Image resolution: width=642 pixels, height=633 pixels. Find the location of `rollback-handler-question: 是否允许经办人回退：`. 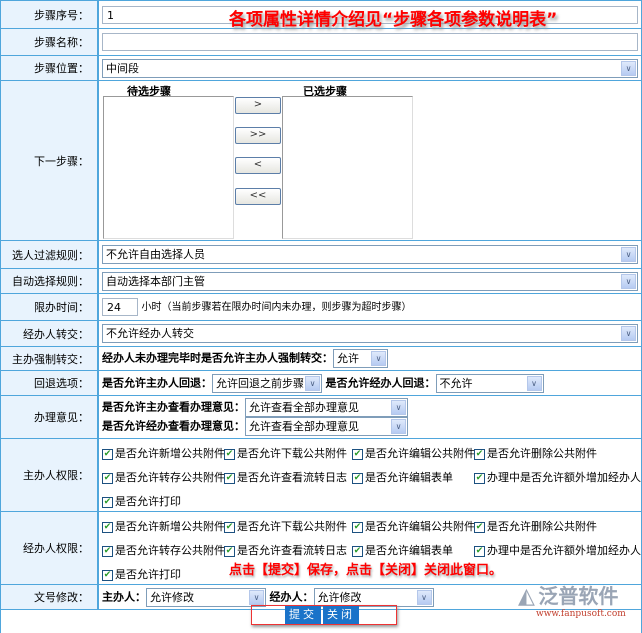

rollback-handler-question: 是否允许经办人回退： is located at coordinates (380, 382).